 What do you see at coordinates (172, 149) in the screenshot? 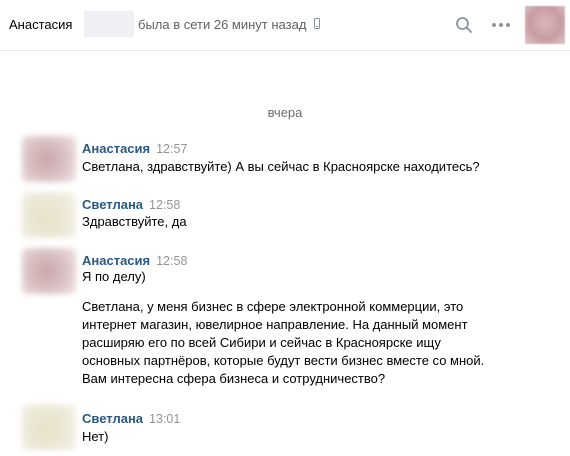
I see `message-time: 12:57` at bounding box center [172, 149].